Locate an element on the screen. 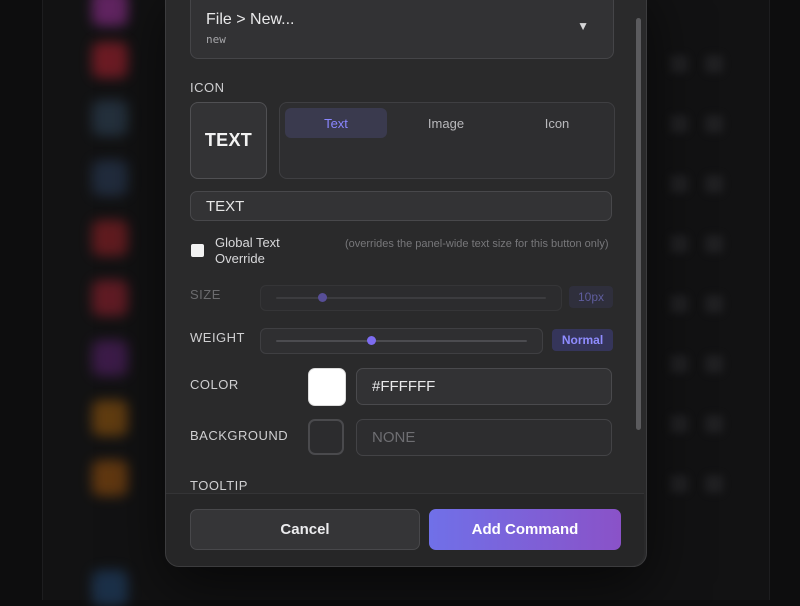 This screenshot has width=800, height=606. icon-type-tabs: Text Image Icon is located at coordinates (447, 140).